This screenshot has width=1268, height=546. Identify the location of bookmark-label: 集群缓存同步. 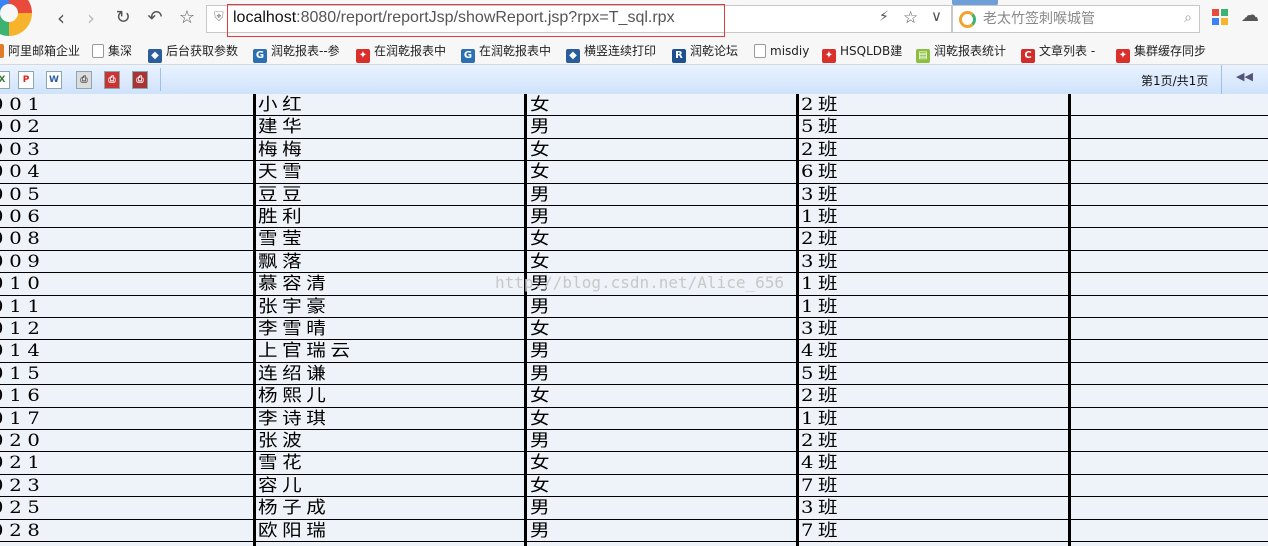
(1170, 51).